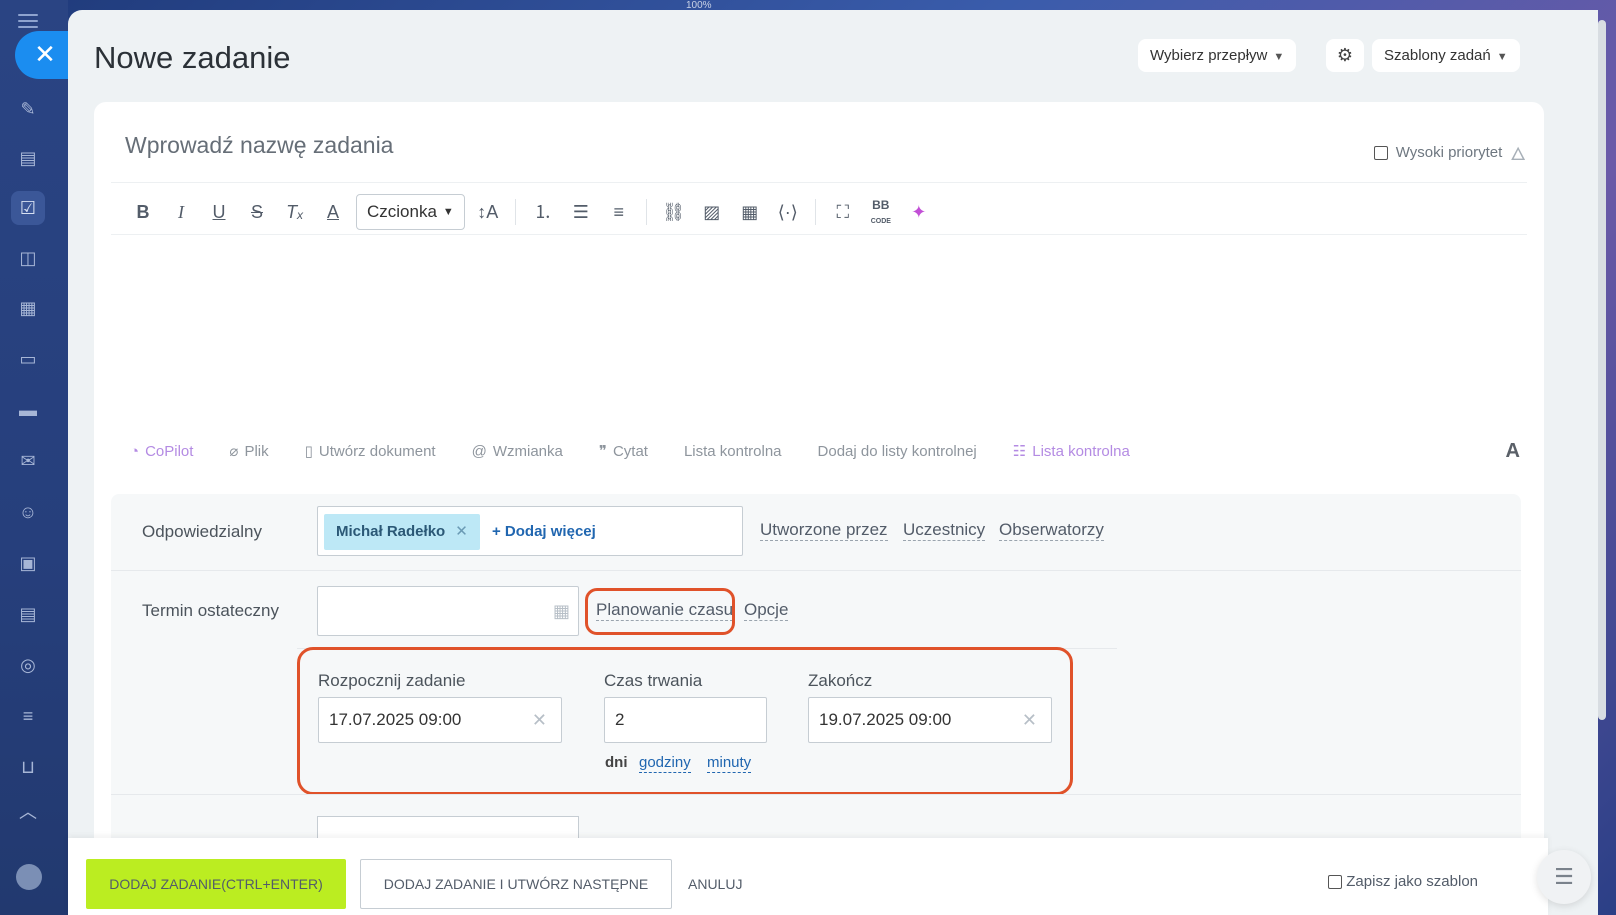  What do you see at coordinates (1564, 877) in the screenshot?
I see `menu-list-icon: ☰` at bounding box center [1564, 877].